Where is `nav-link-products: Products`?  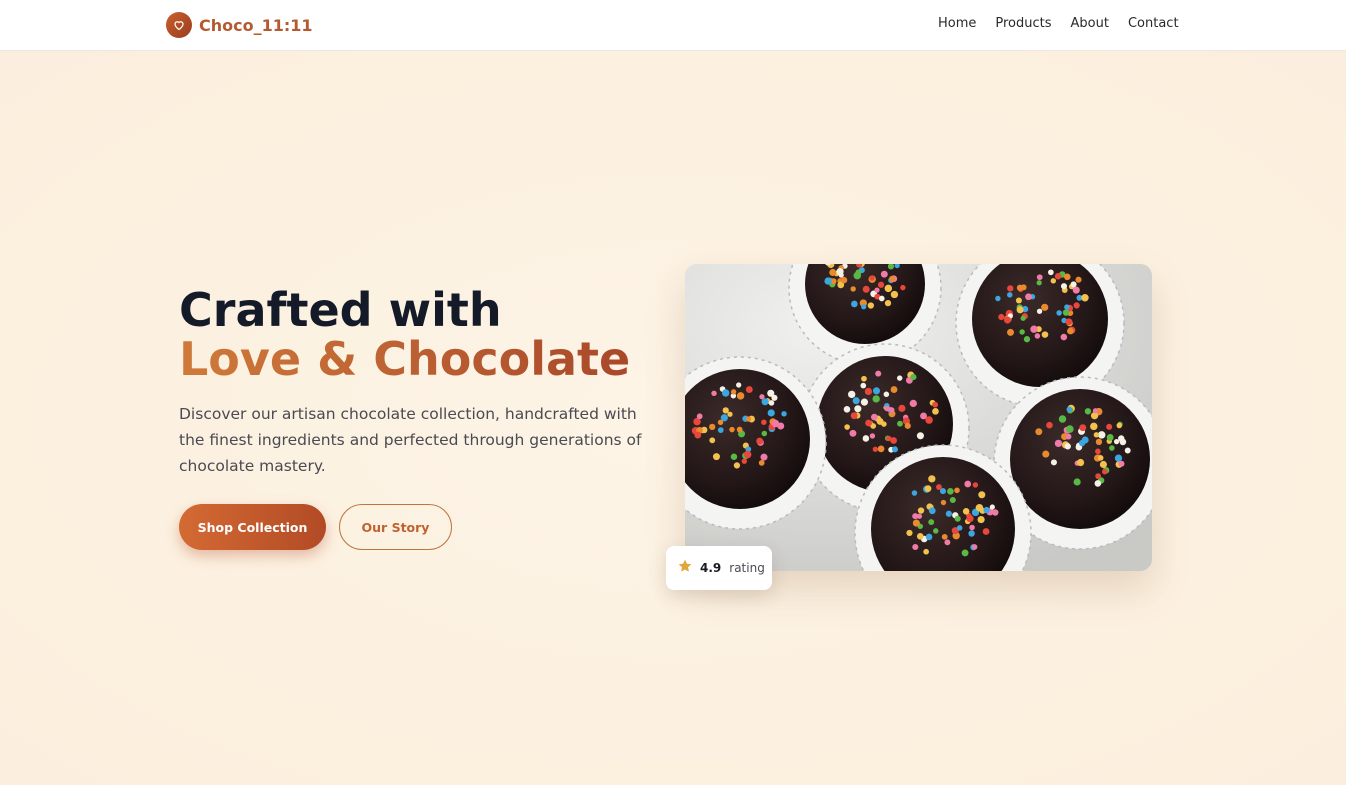 nav-link-products: Products is located at coordinates (1023, 23).